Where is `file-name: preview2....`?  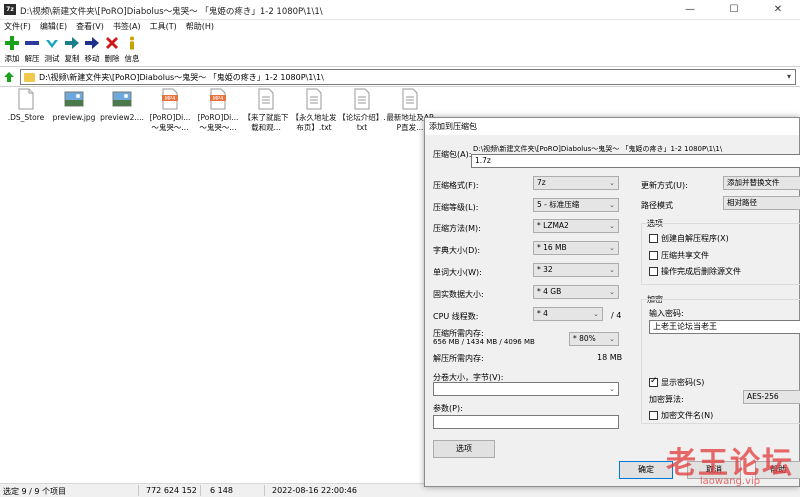
file-name: preview2.... is located at coordinates (122, 117).